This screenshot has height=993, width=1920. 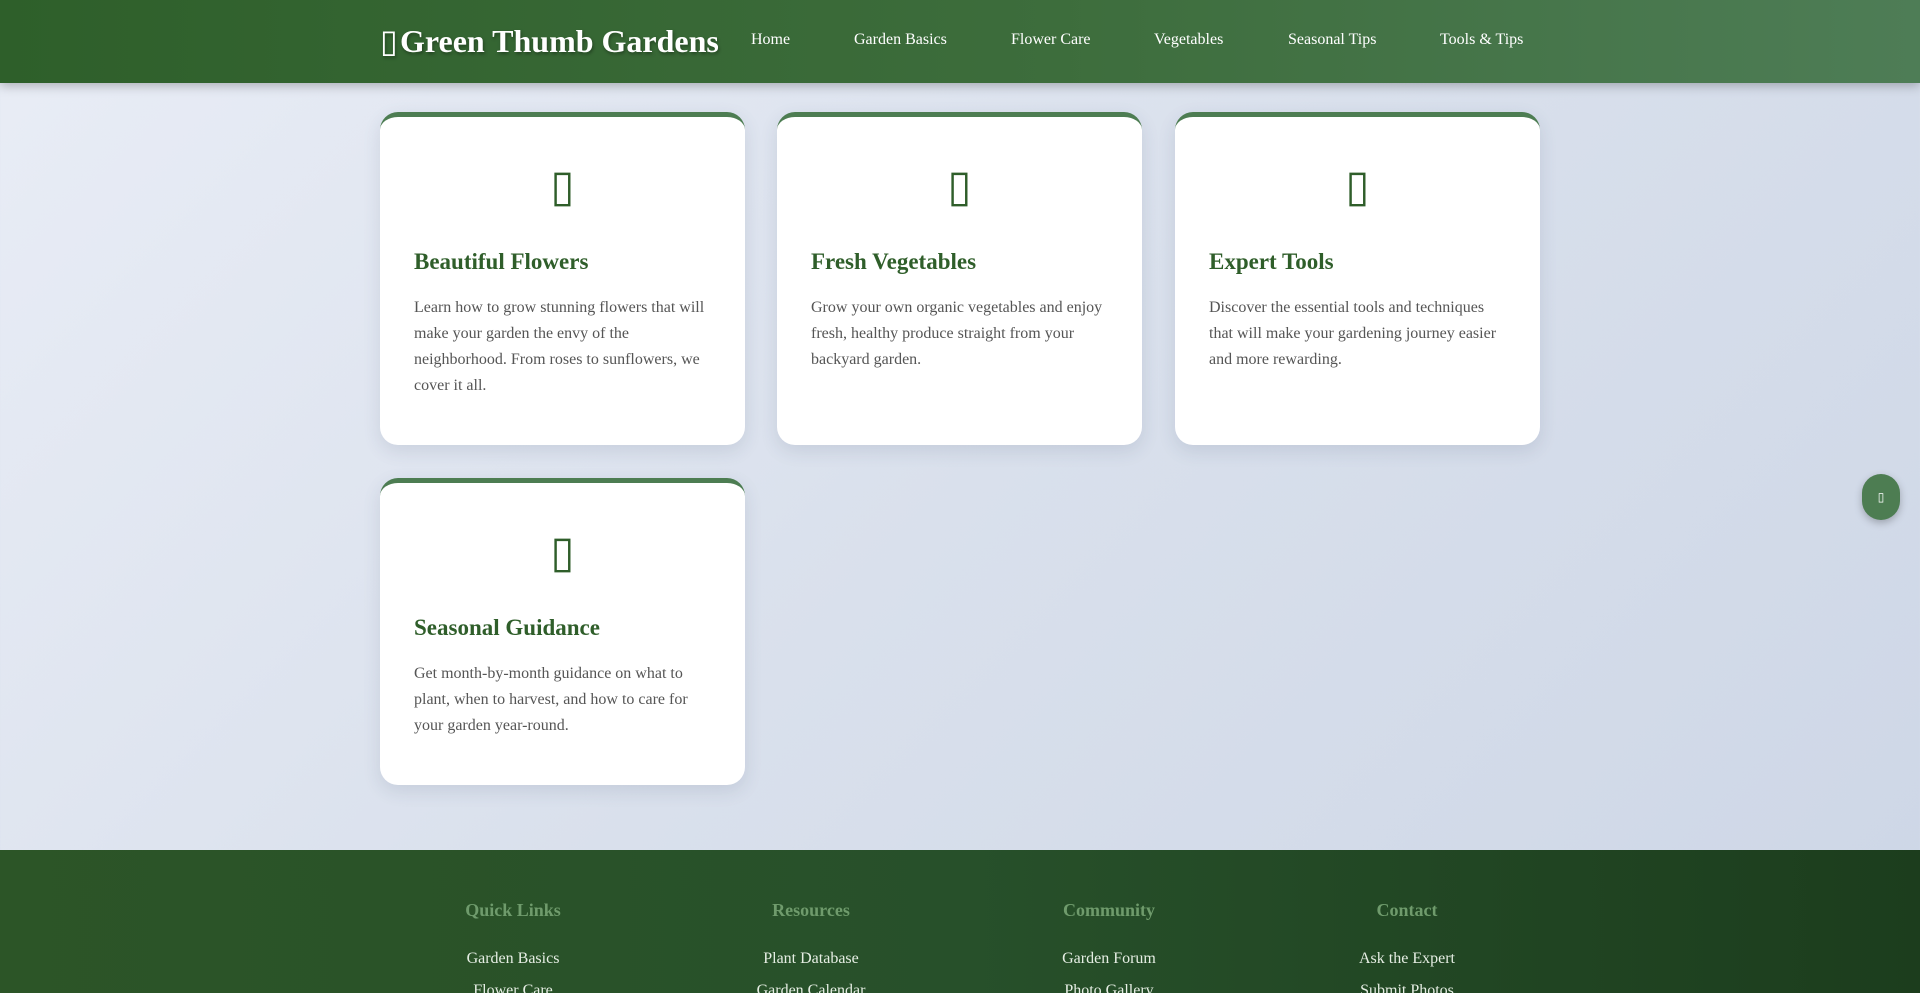 What do you see at coordinates (1407, 984) in the screenshot?
I see `footer-link: Submit Photos` at bounding box center [1407, 984].